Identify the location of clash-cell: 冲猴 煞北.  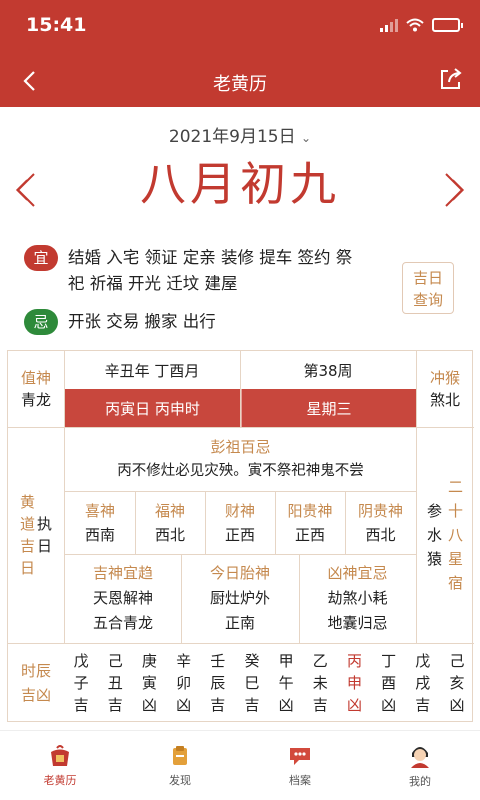
(445, 389).